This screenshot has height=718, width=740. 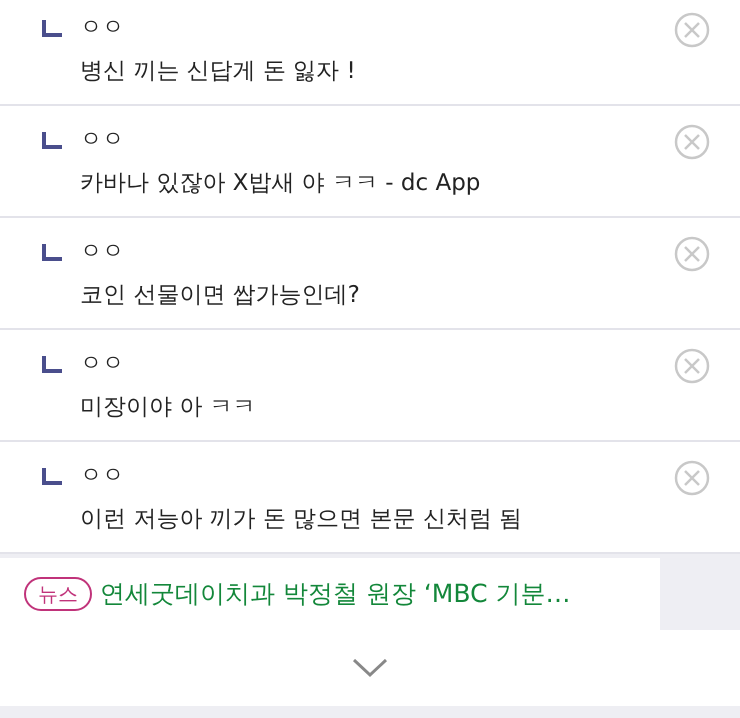 What do you see at coordinates (281, 183) in the screenshot?
I see `comment-text: 카바나 있잖아 X밥새 야 ㅋㅋ - dc App` at bounding box center [281, 183].